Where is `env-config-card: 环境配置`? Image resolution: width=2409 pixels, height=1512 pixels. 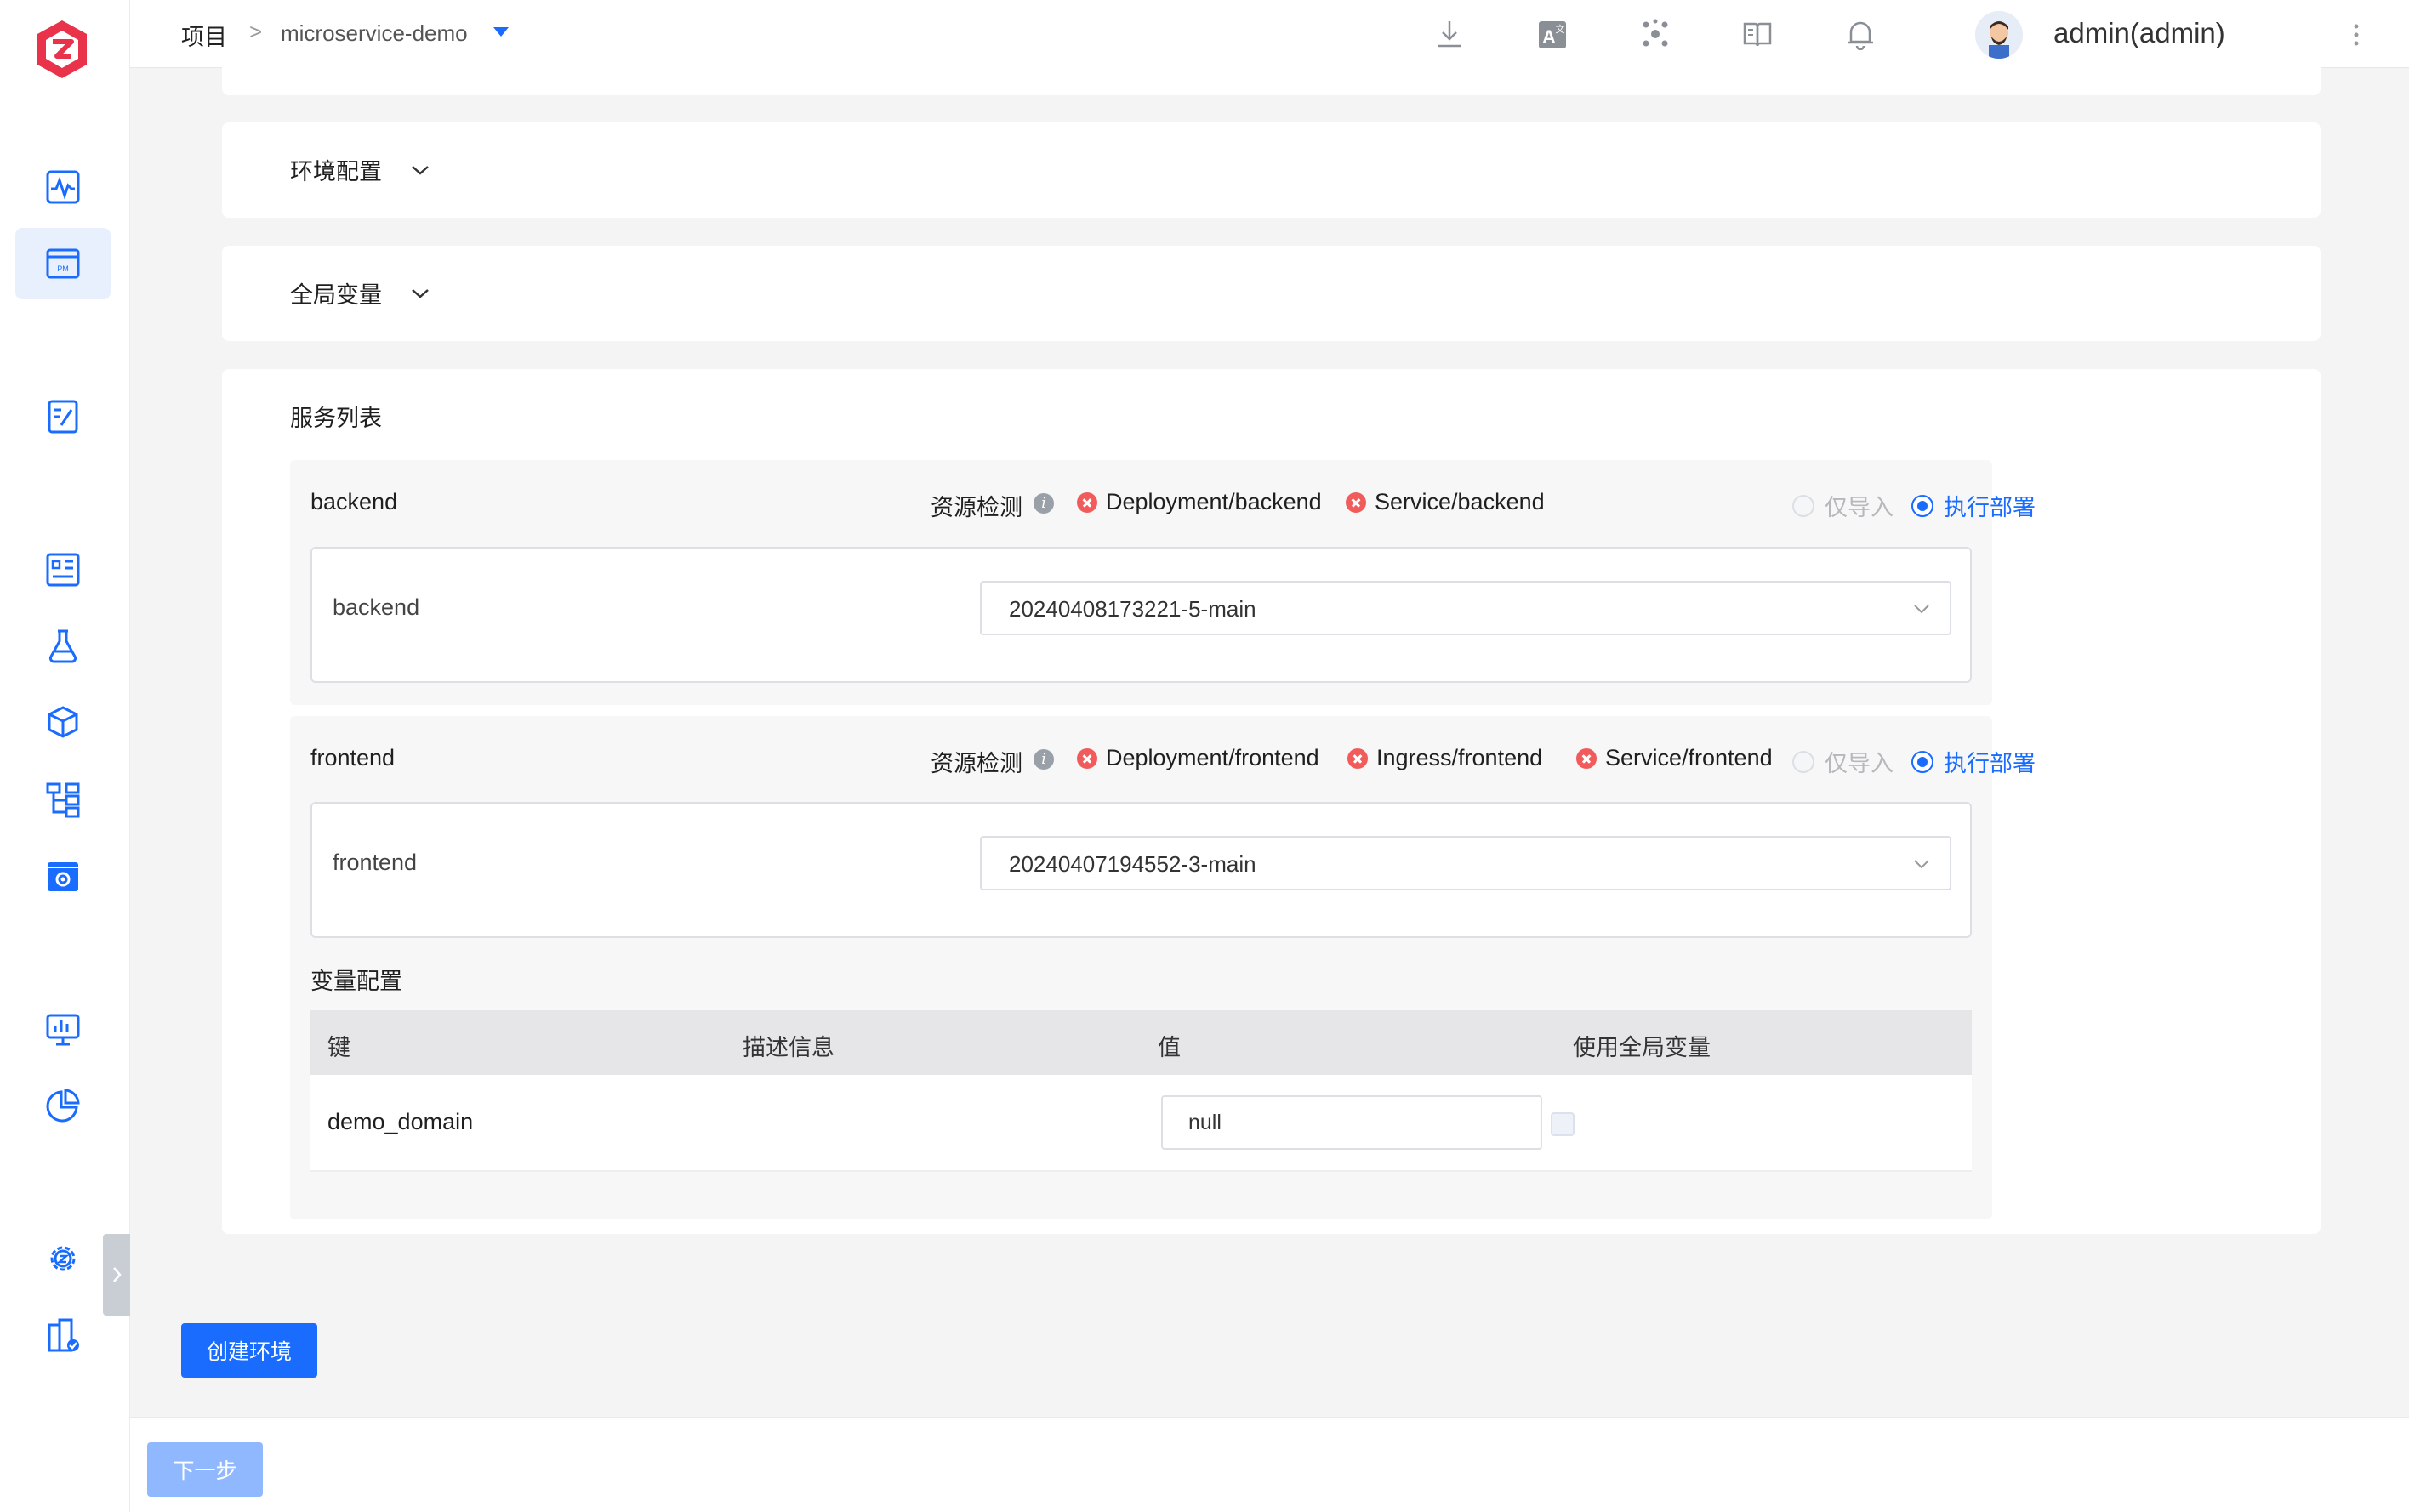
env-config-card: 环境配置 is located at coordinates (1271, 170).